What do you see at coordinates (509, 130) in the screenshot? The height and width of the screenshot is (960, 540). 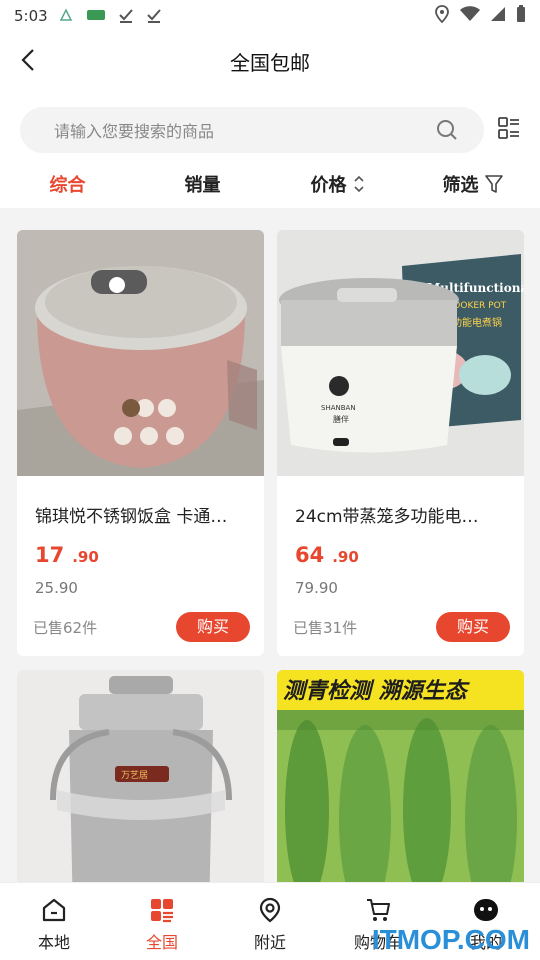 I see `list-layout-toggle-icon` at bounding box center [509, 130].